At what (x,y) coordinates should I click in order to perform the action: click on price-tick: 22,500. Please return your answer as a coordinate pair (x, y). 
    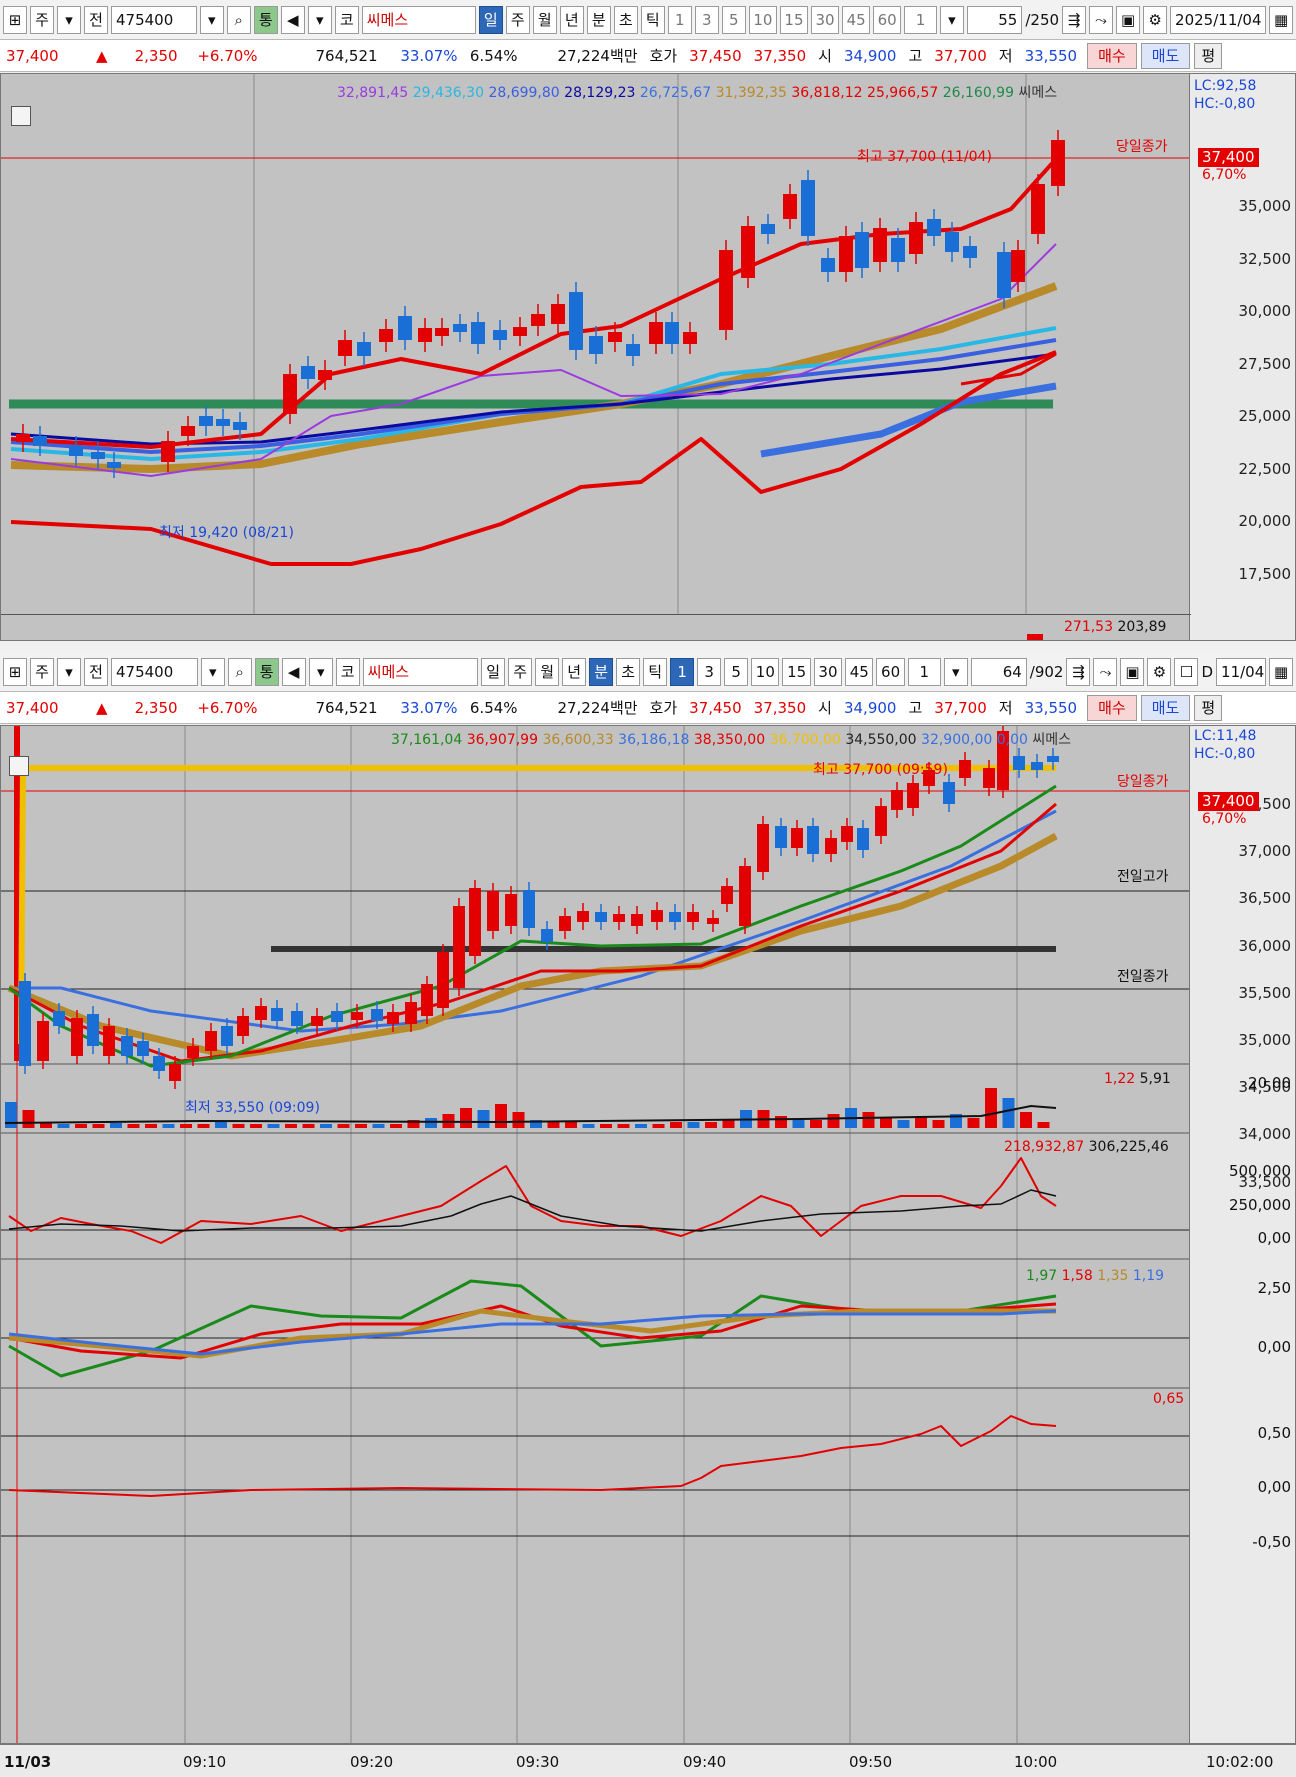
    Looking at the image, I should click on (1265, 468).